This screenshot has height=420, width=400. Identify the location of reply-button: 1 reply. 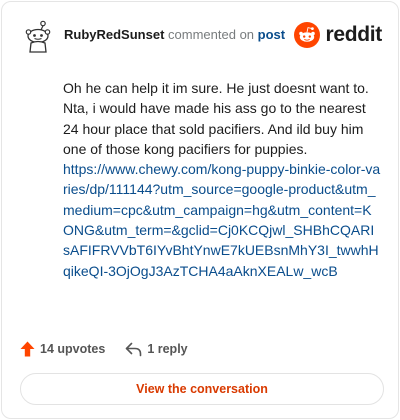
(156, 349).